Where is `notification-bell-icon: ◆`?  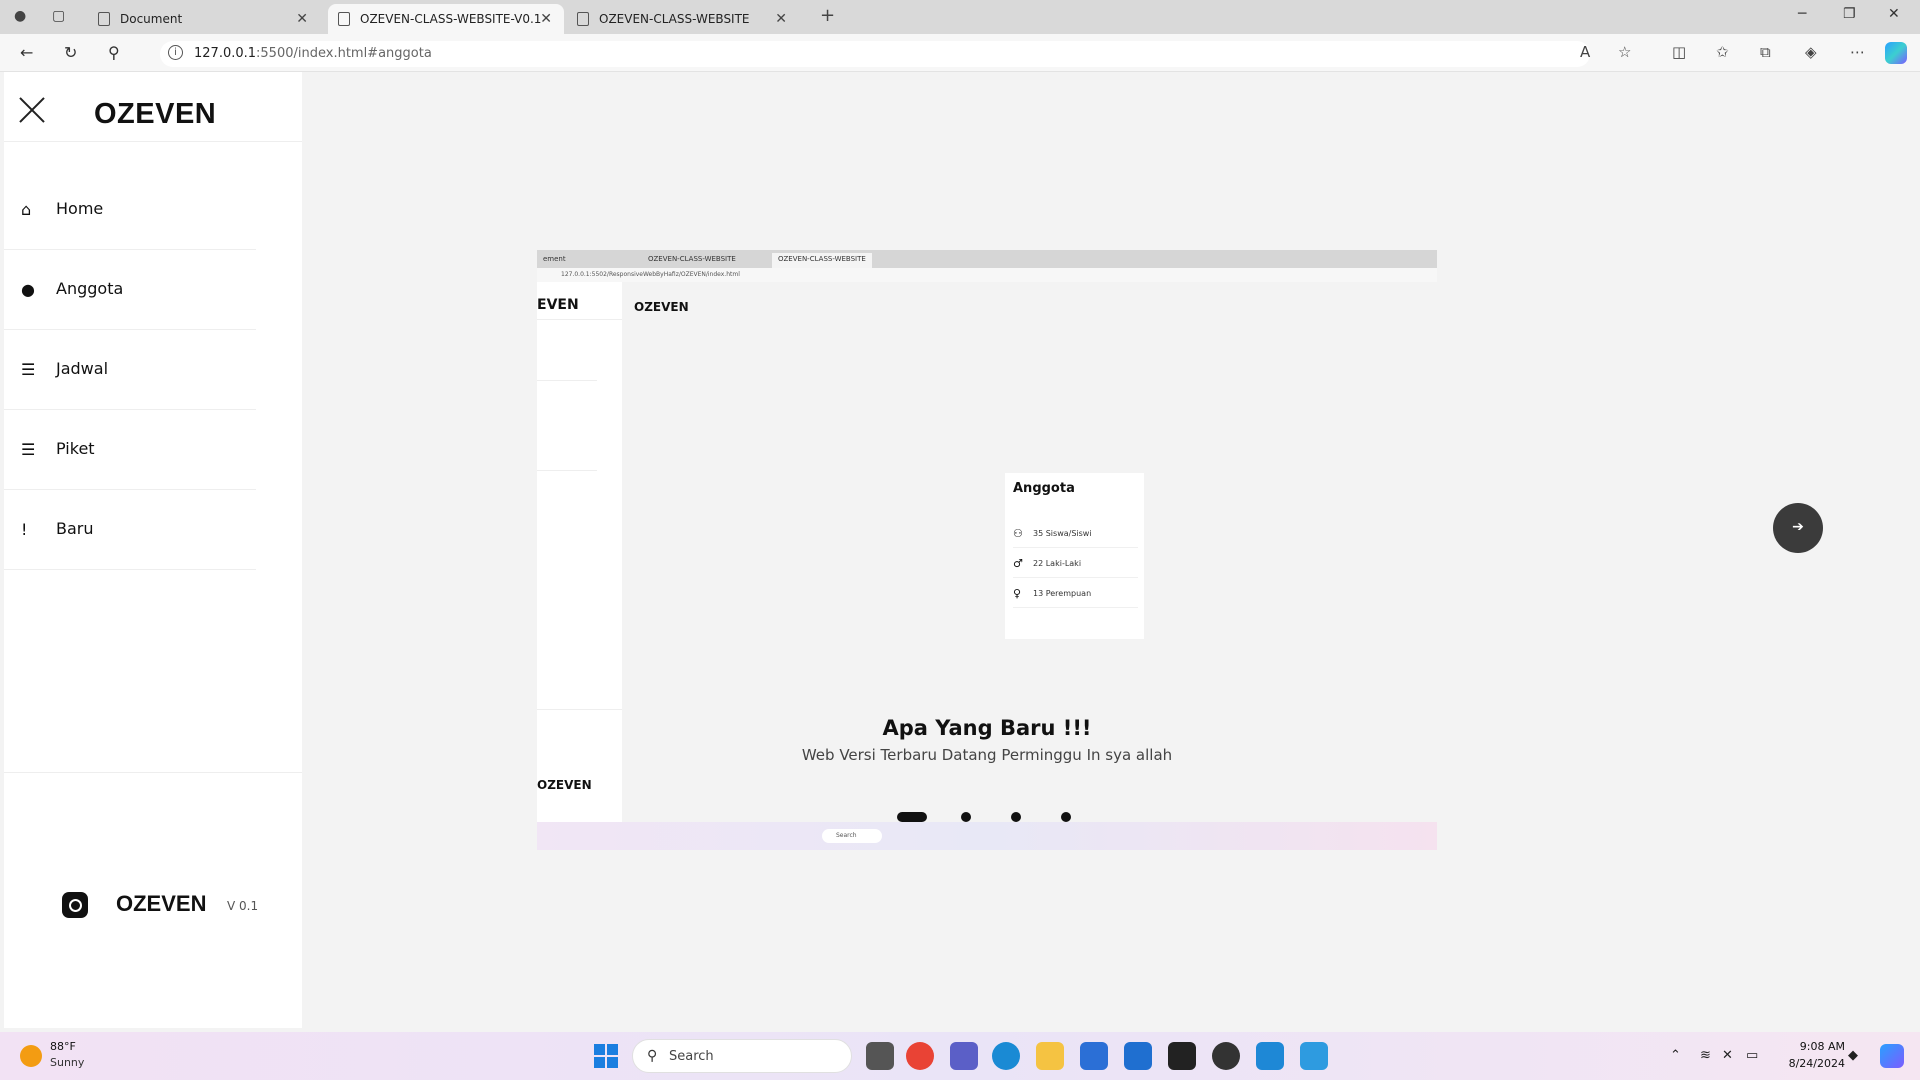 notification-bell-icon: ◆ is located at coordinates (1853, 1055).